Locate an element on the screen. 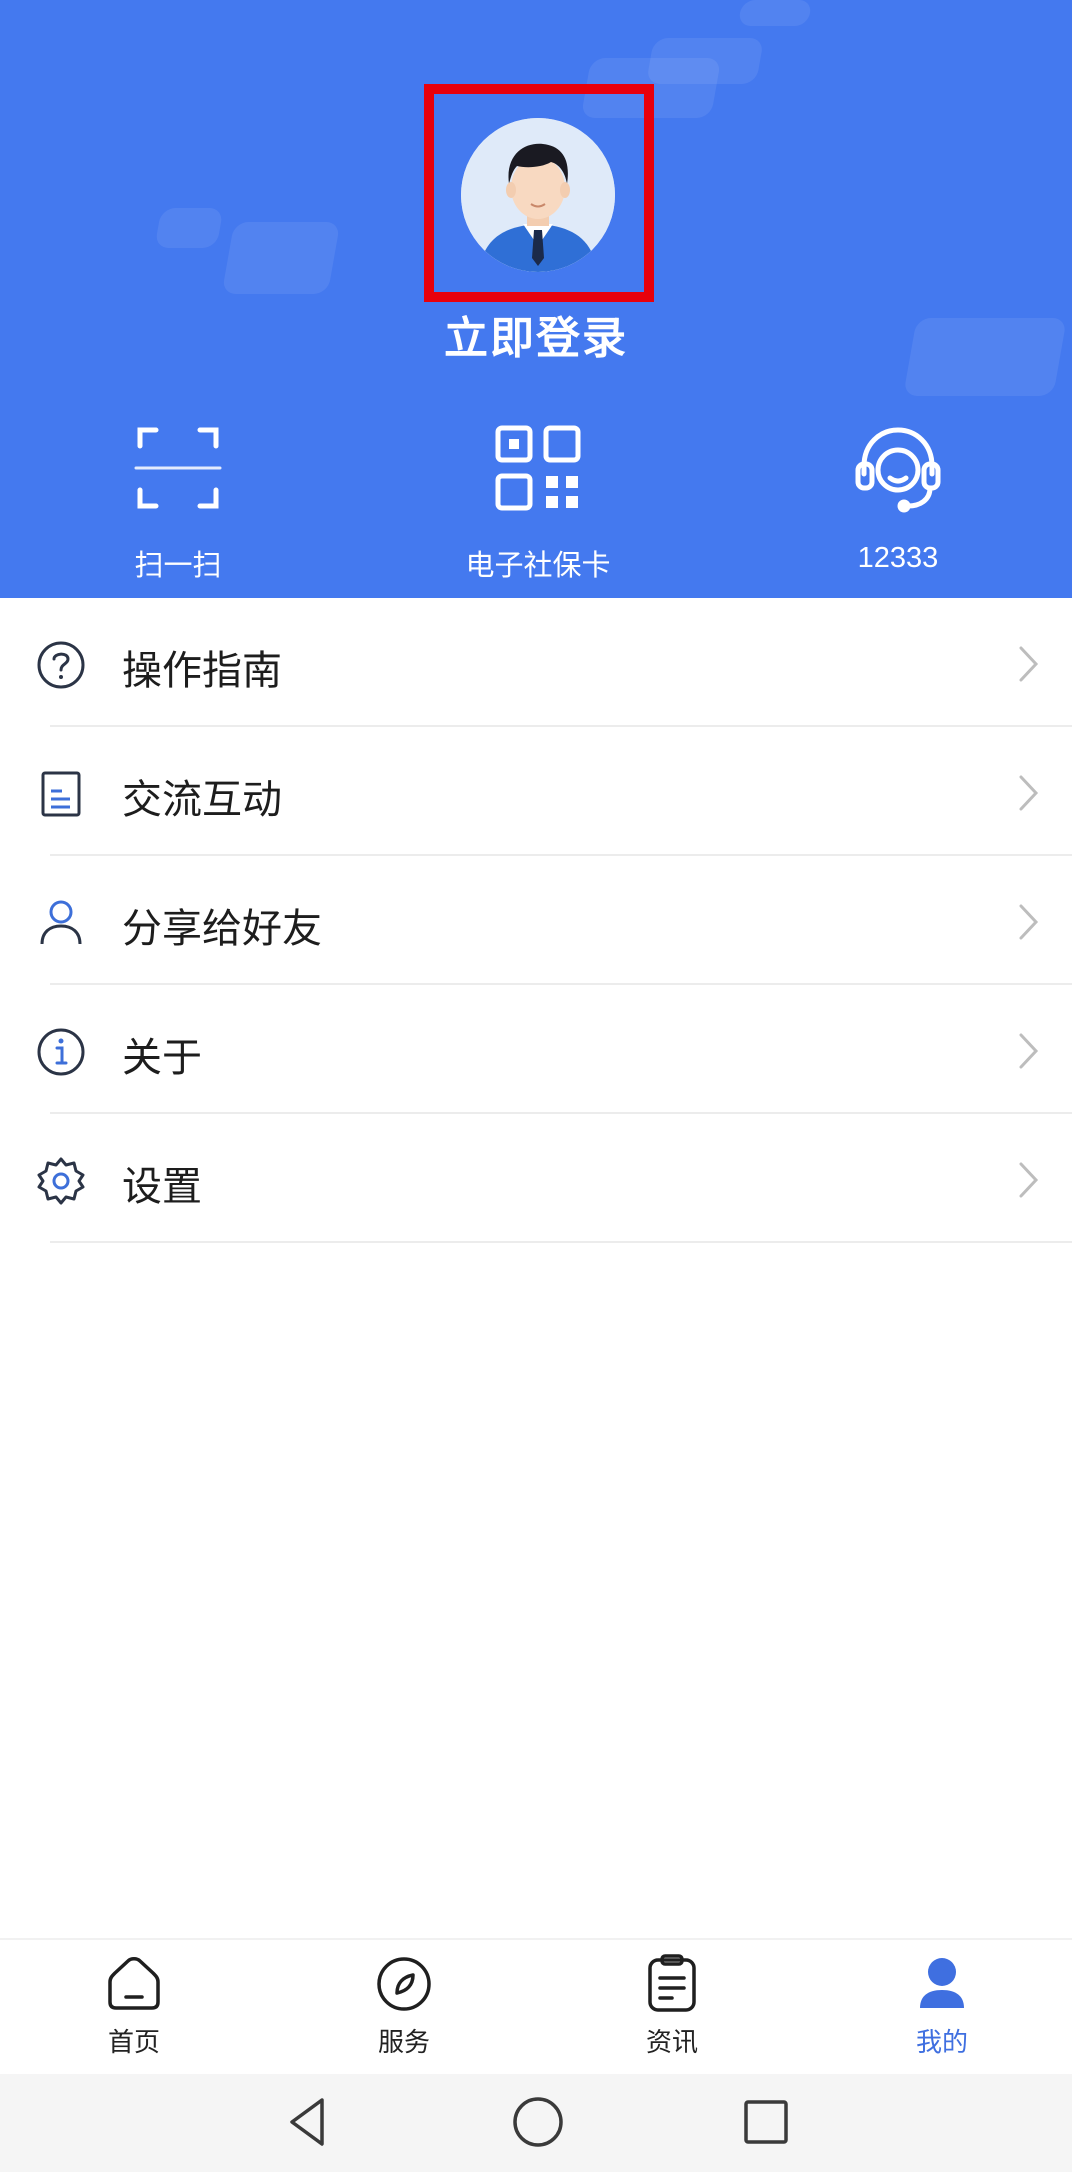 Image resolution: width=1072 pixels, height=2172 pixels. headset-icon is located at coordinates (898, 468).